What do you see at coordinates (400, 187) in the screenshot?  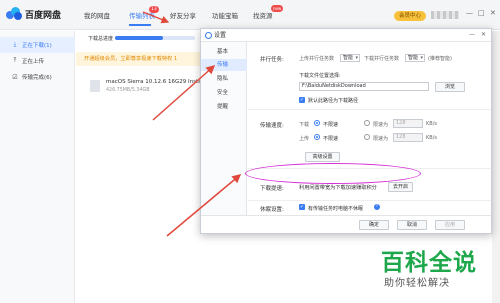 I see `enable-accel-button: 去开启` at bounding box center [400, 187].